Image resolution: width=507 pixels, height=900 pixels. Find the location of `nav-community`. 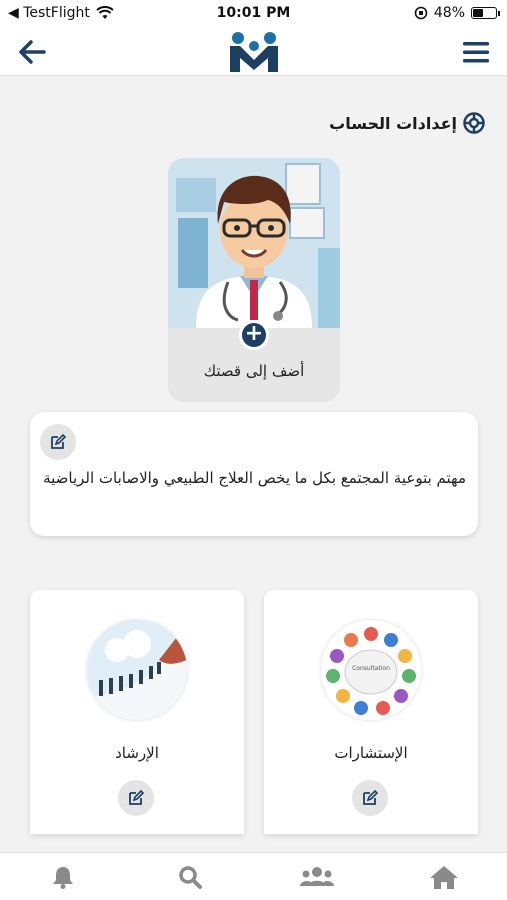

nav-community is located at coordinates (317, 876).